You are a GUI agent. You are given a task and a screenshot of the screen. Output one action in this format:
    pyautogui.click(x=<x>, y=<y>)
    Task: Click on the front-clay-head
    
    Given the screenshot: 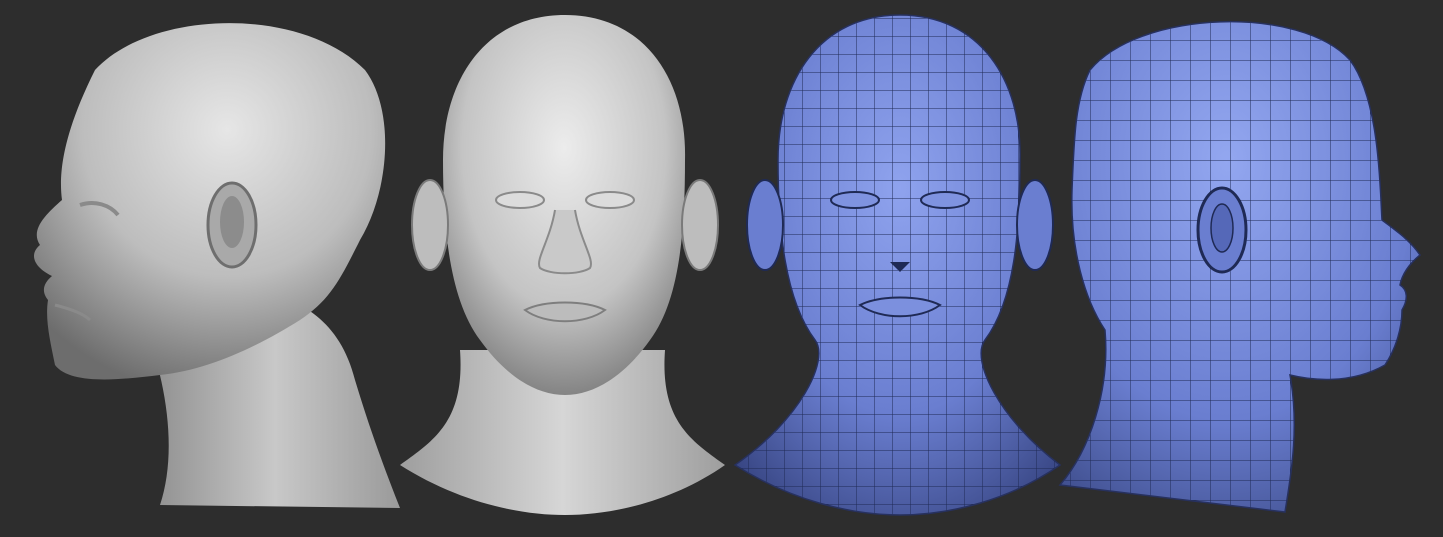 What is the action you would take?
    pyautogui.click(x=564, y=205)
    